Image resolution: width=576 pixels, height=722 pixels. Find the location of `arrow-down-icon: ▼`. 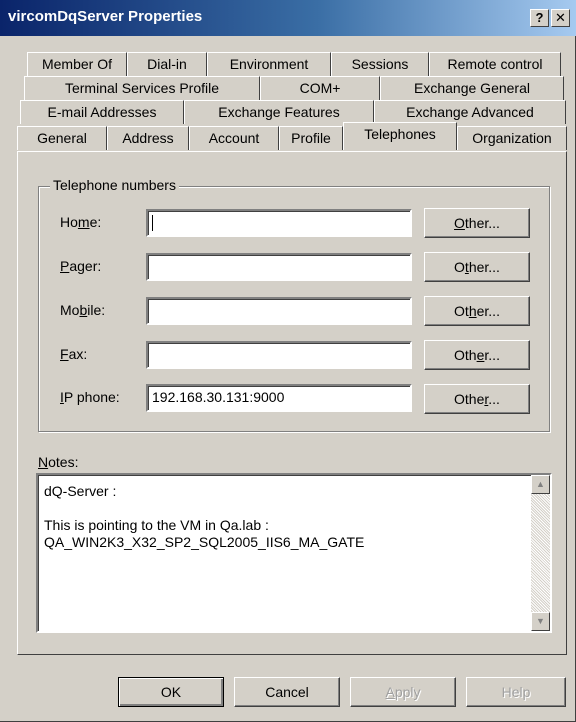

arrow-down-icon: ▼ is located at coordinates (540, 621).